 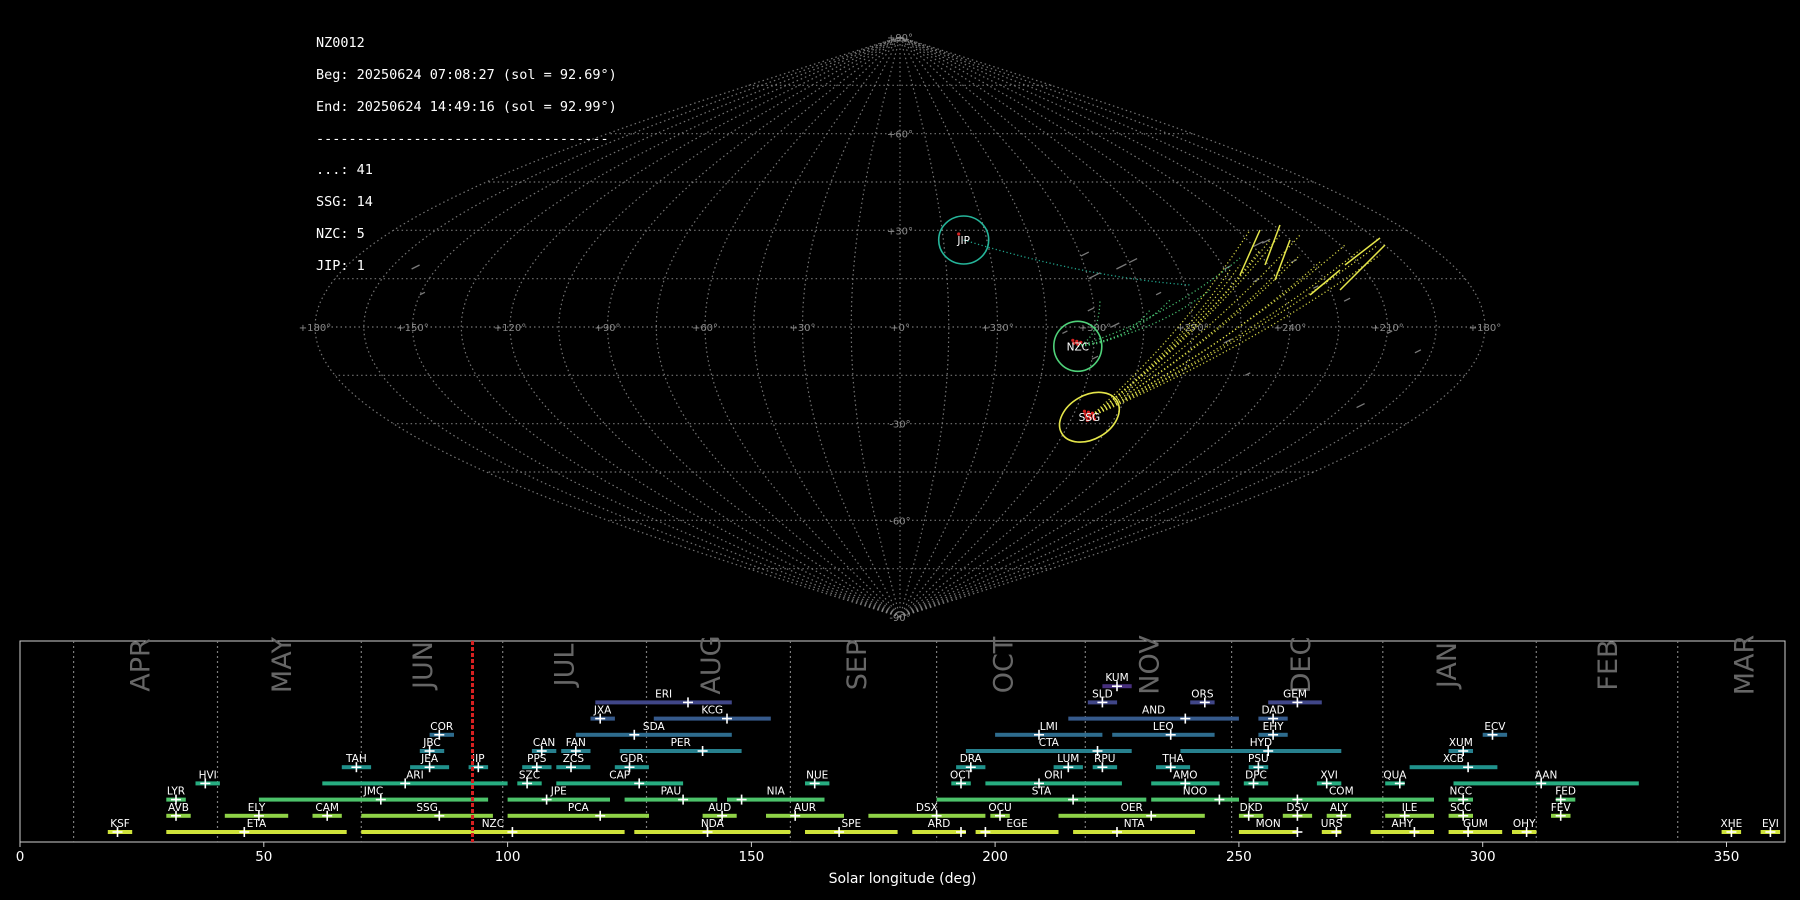 What do you see at coordinates (1078, 347) in the screenshot?
I see `radiant-label: NZC` at bounding box center [1078, 347].